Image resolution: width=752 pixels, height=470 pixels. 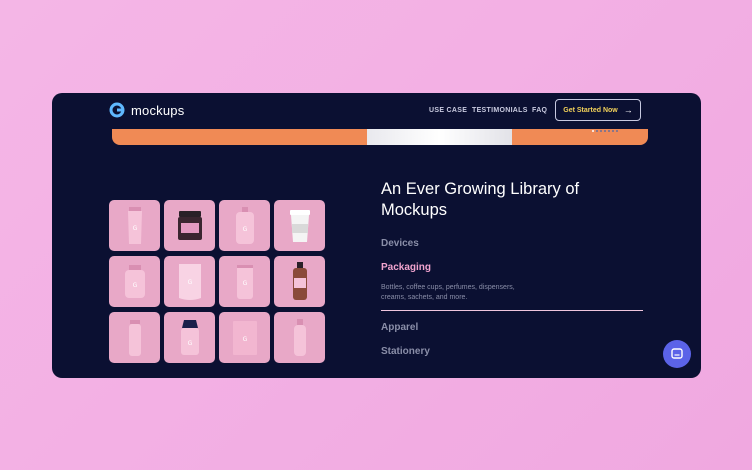 What do you see at coordinates (448, 110) in the screenshot?
I see `nav-use-case: USE CASE` at bounding box center [448, 110].